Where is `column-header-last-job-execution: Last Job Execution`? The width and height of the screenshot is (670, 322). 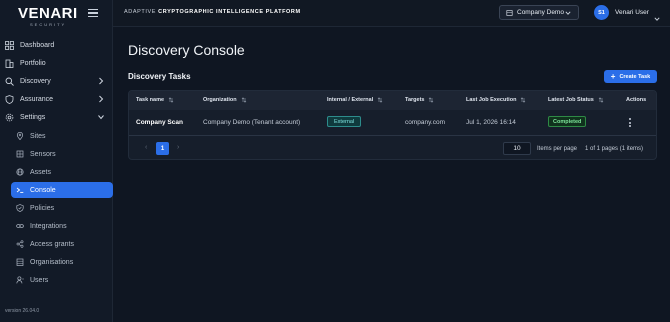
column-header-last-job-execution: Last Job Execution is located at coordinates (496, 100).